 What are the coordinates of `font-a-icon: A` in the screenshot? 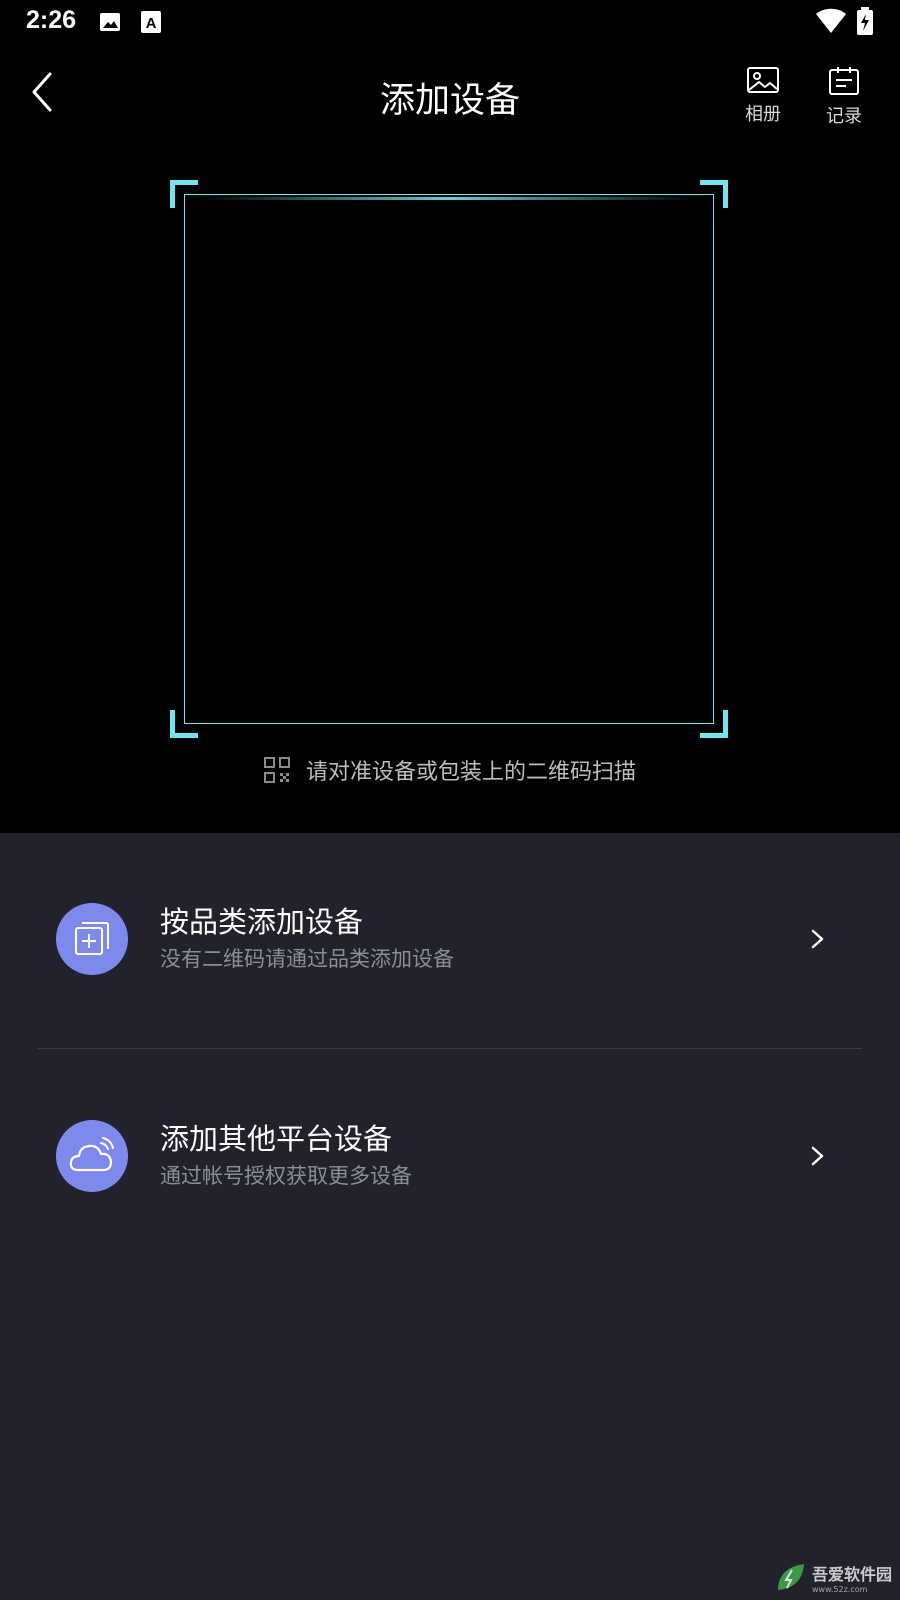 It's located at (151, 24).